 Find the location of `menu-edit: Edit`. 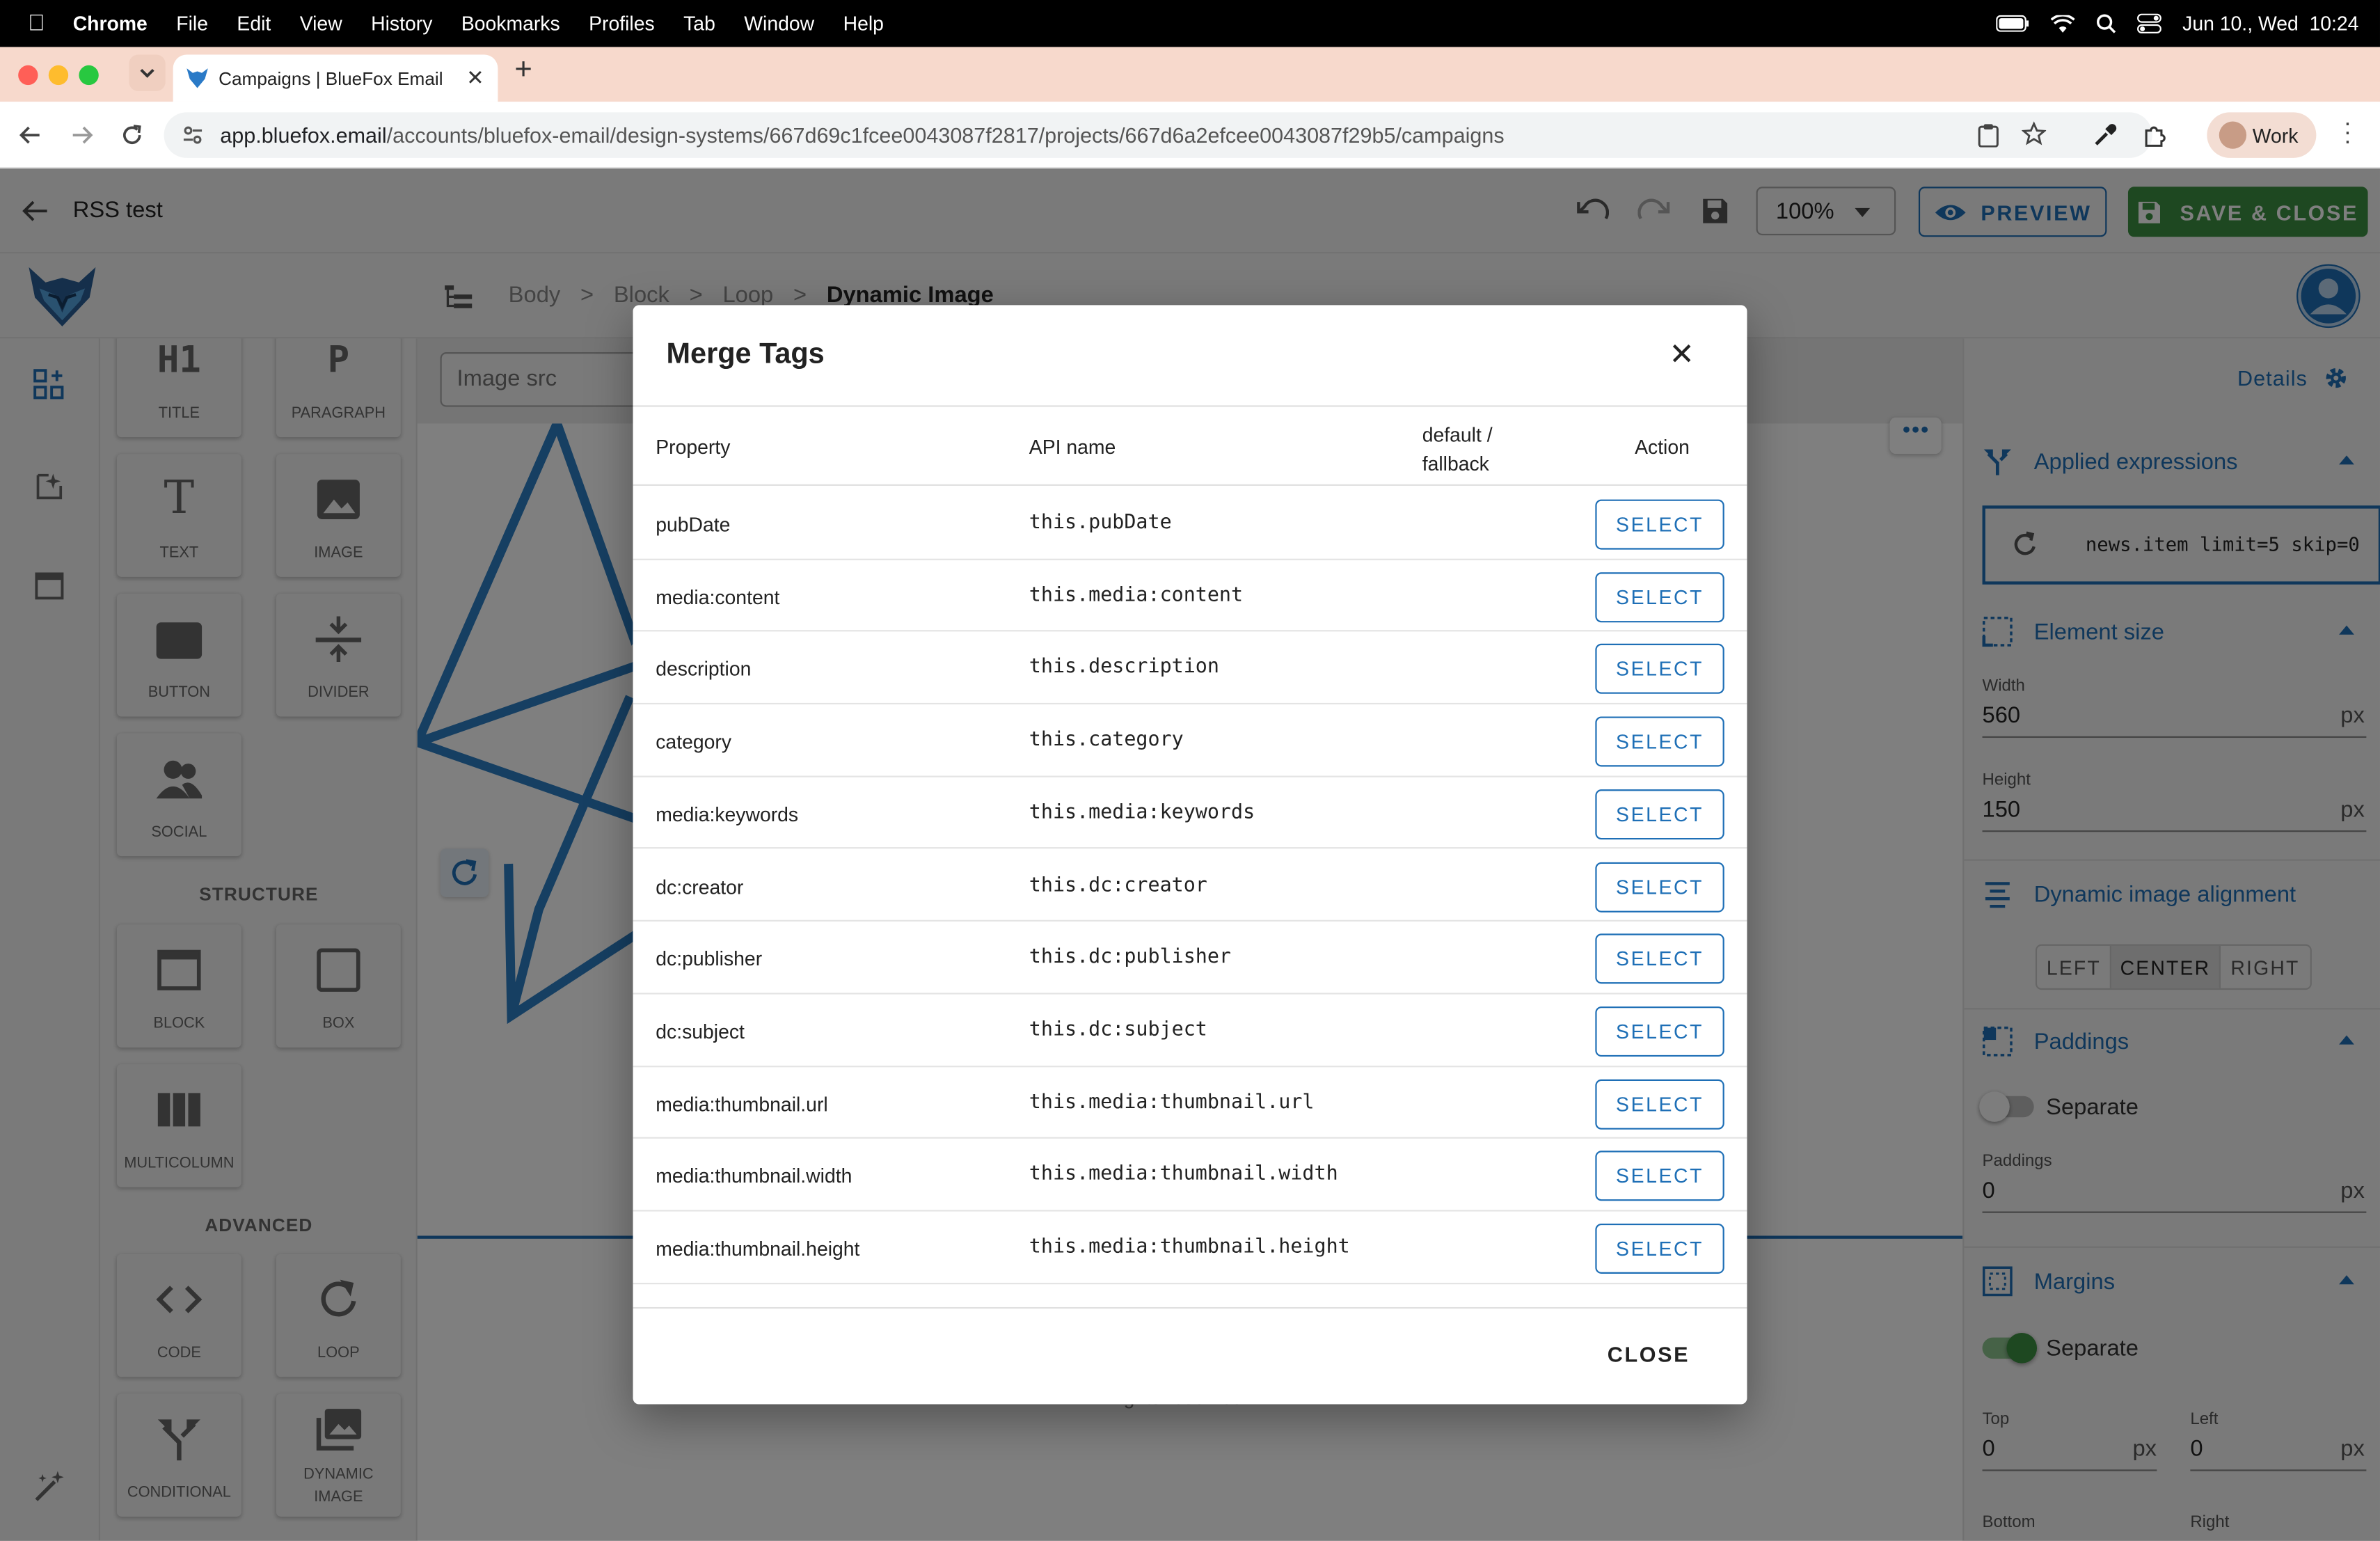

menu-edit: Edit is located at coordinates (254, 23).